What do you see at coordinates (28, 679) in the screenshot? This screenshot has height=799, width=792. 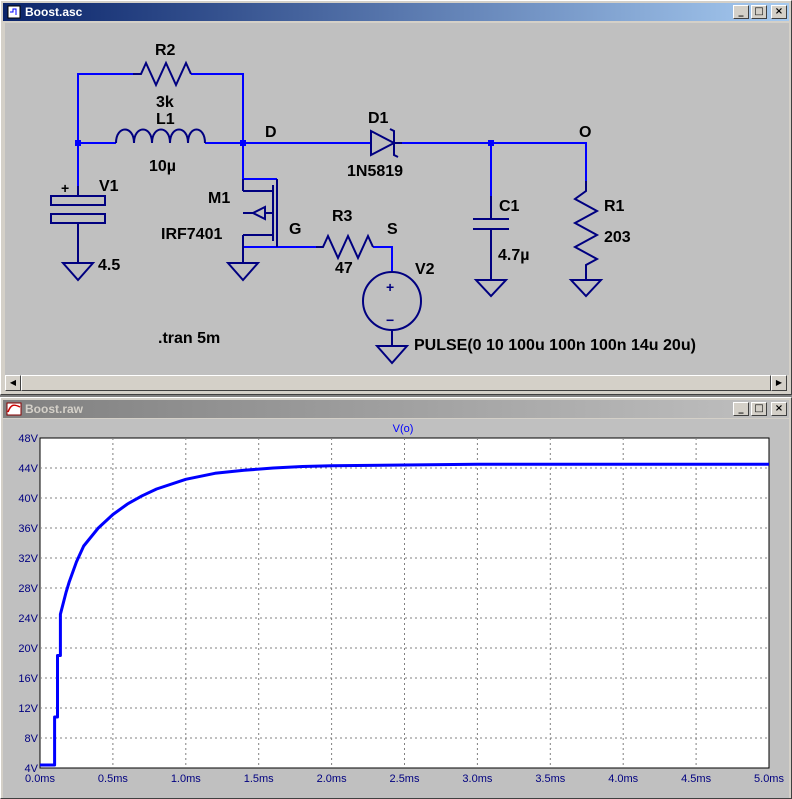 I see `y-tick-label: 16V` at bounding box center [28, 679].